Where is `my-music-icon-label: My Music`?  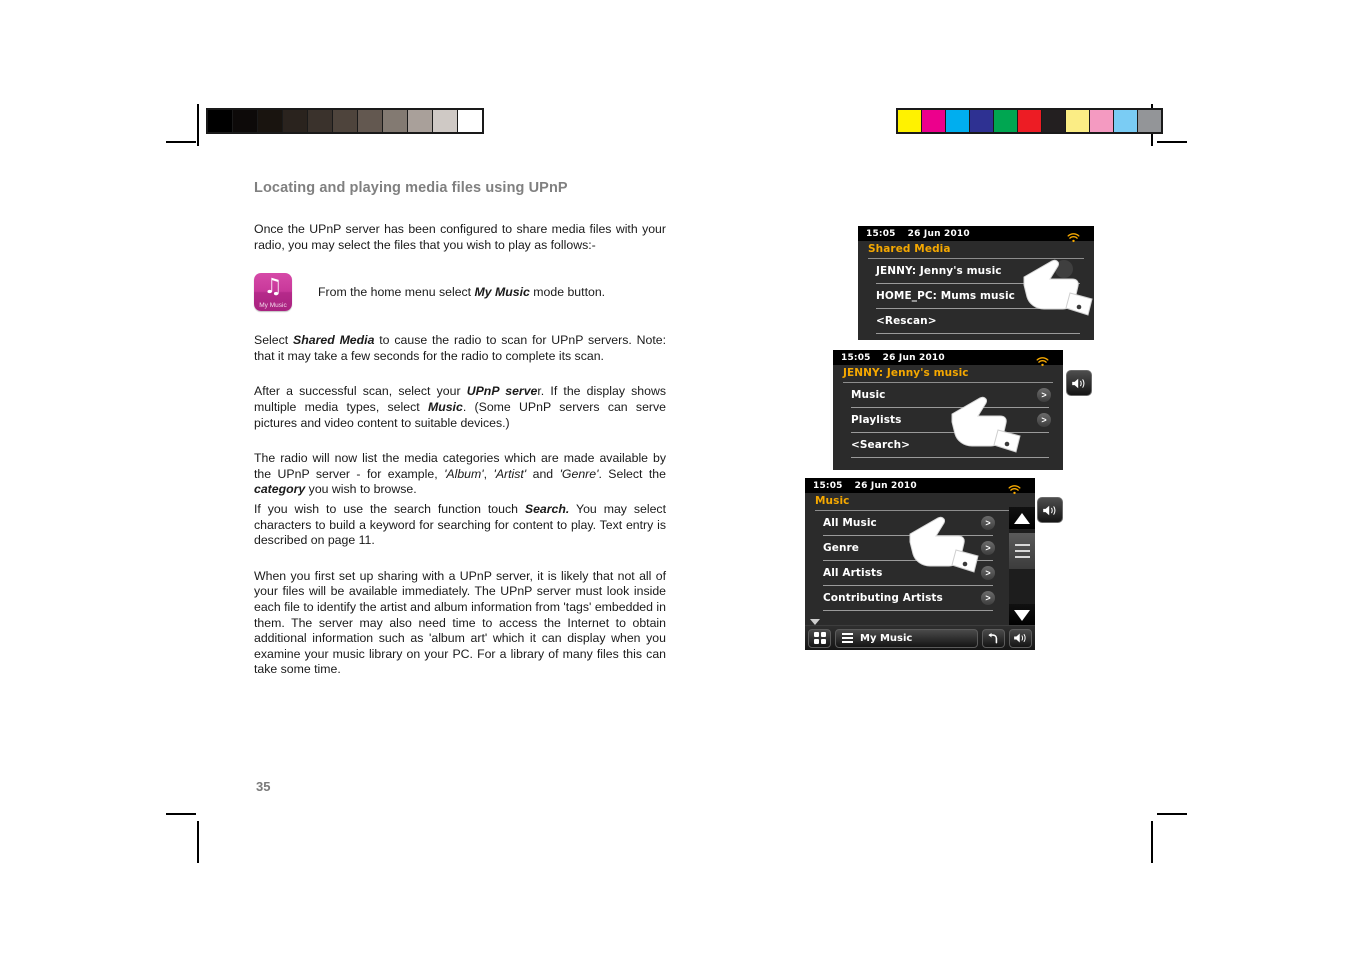
my-music-icon-label: My Music is located at coordinates (273, 306).